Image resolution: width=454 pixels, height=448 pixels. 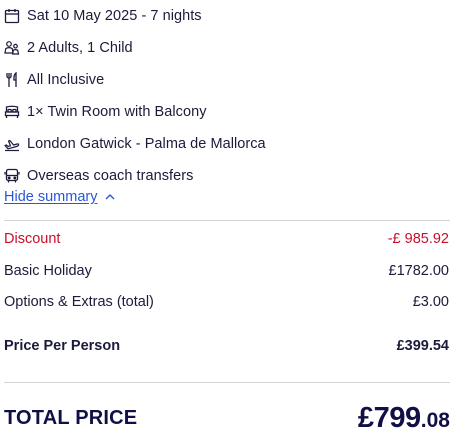 What do you see at coordinates (12, 112) in the screenshot?
I see `bed-icon` at bounding box center [12, 112].